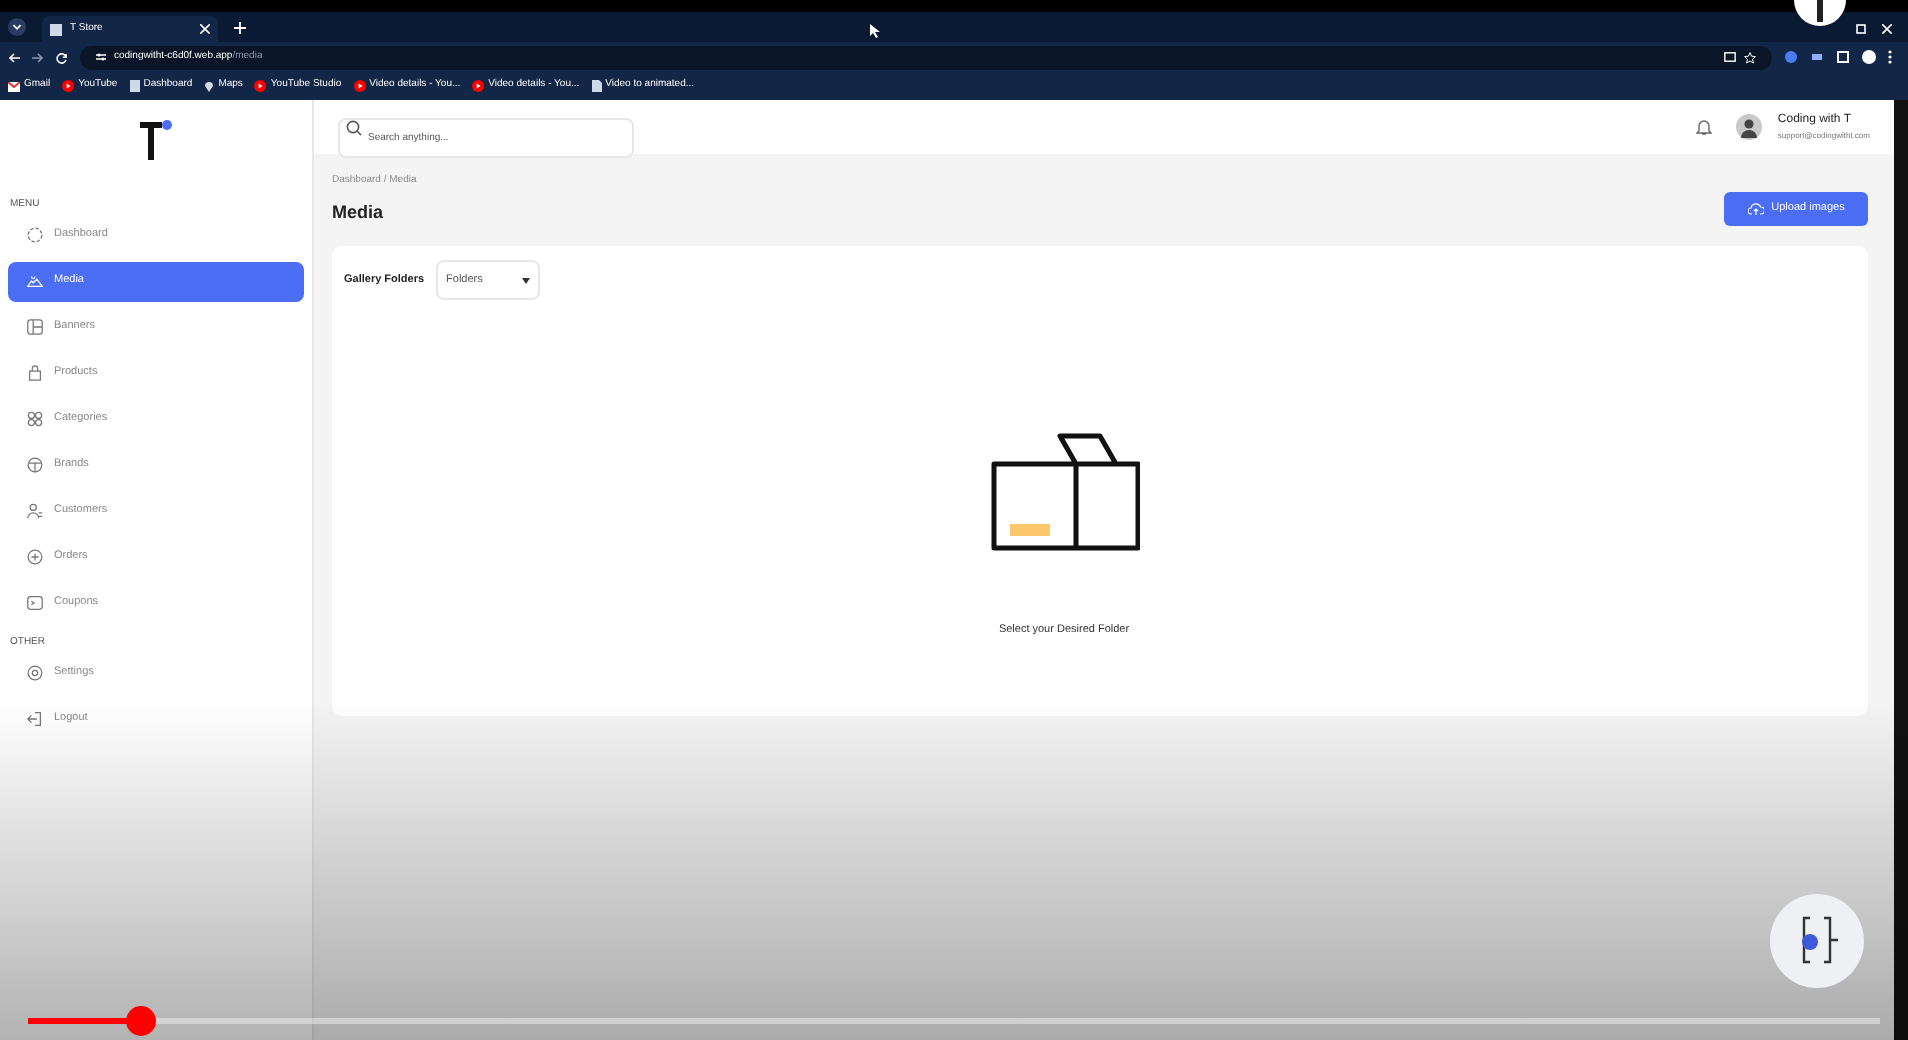 This screenshot has width=1908, height=1040. I want to click on logout-icon, so click(35, 718).